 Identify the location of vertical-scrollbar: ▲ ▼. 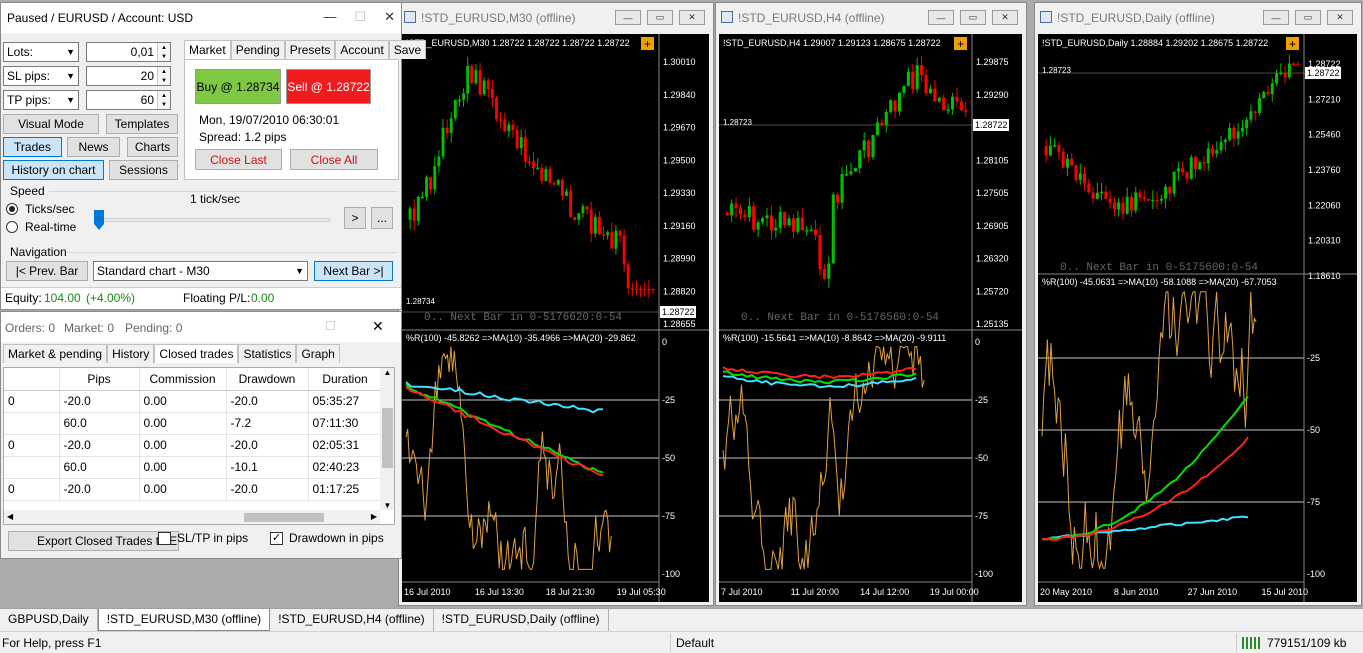
(387, 439).